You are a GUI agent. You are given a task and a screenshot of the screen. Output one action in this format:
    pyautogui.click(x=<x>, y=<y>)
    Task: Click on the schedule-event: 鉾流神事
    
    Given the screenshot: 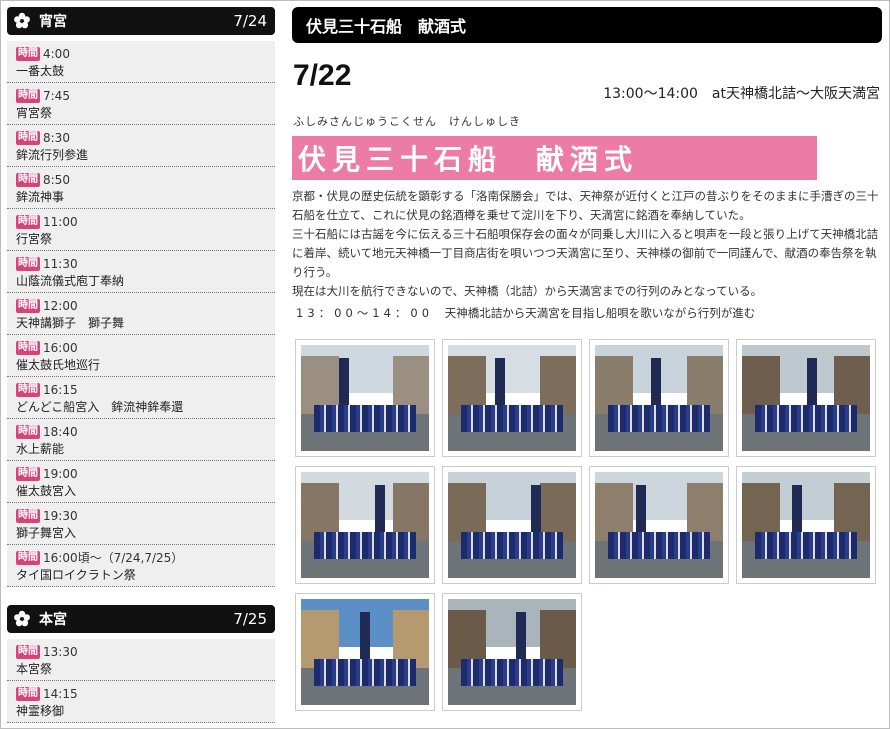 What is the action you would take?
    pyautogui.click(x=40, y=197)
    